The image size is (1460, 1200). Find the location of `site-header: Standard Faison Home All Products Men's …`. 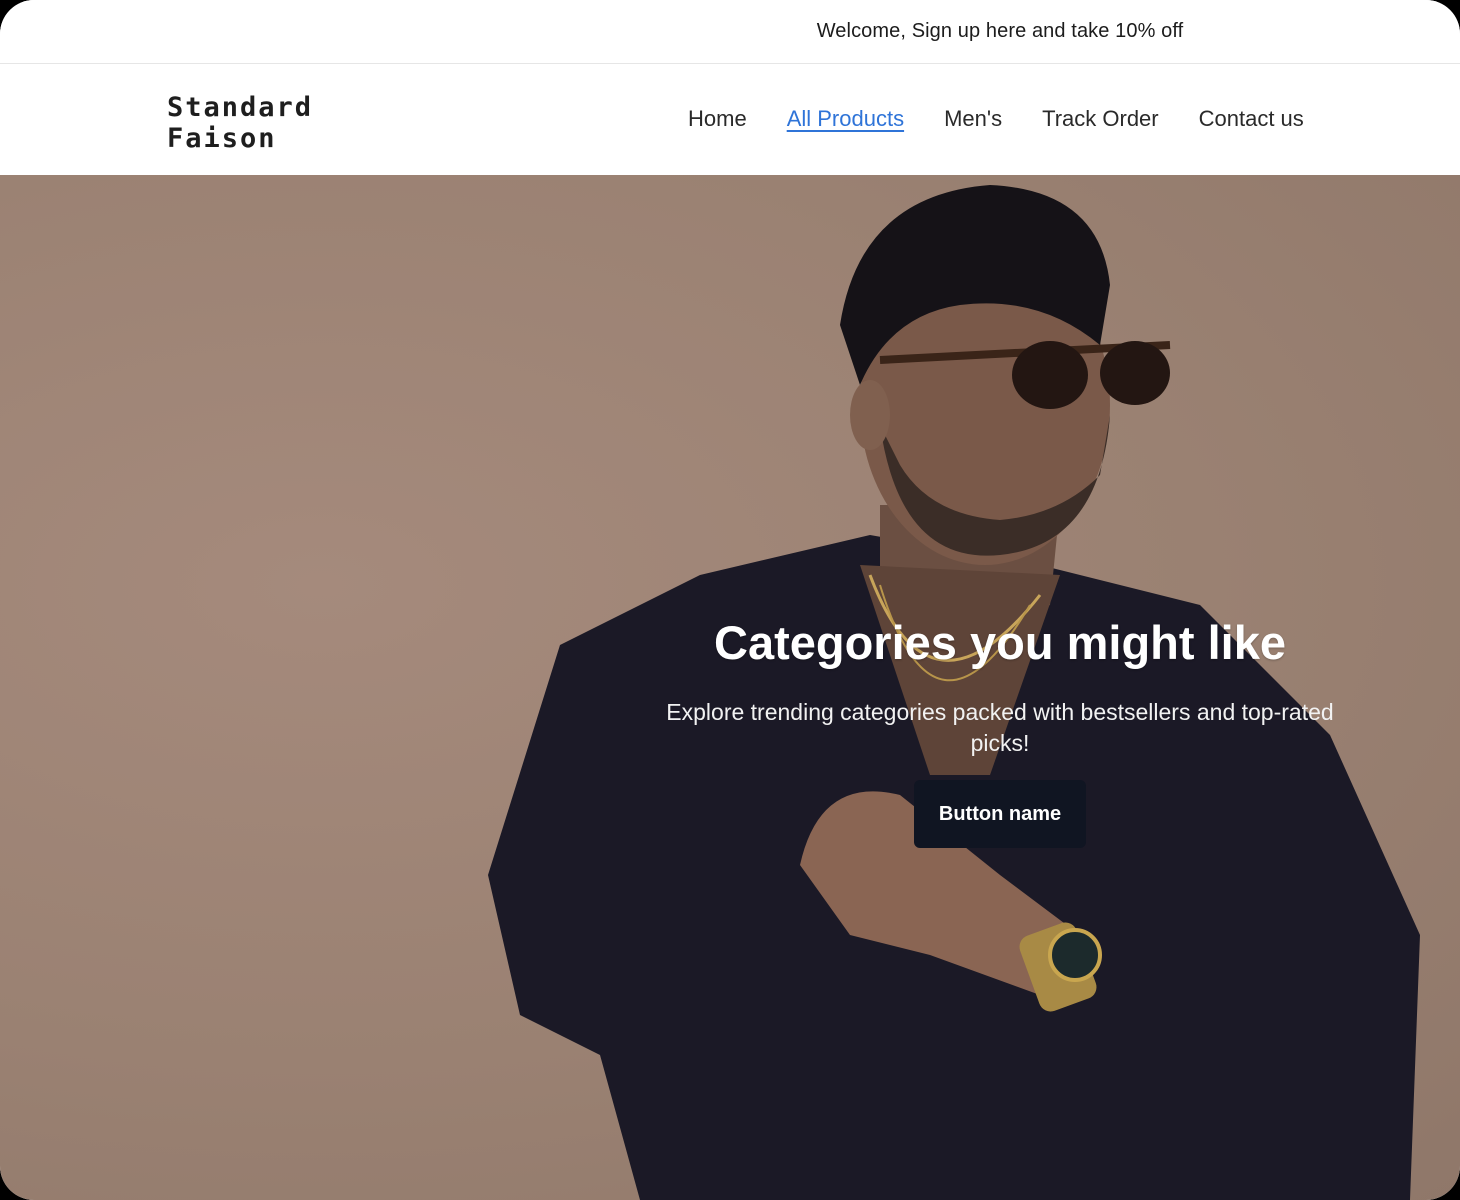

site-header: Standard Faison Home All Products Men's … is located at coordinates (730, 119).